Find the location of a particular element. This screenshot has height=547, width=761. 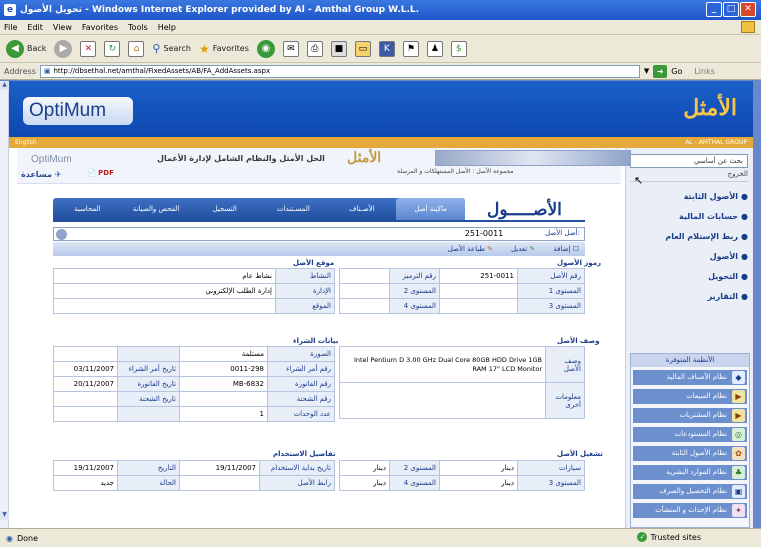

language-bar: English AL - AMTHAL GROUP is located at coordinates (381, 142).